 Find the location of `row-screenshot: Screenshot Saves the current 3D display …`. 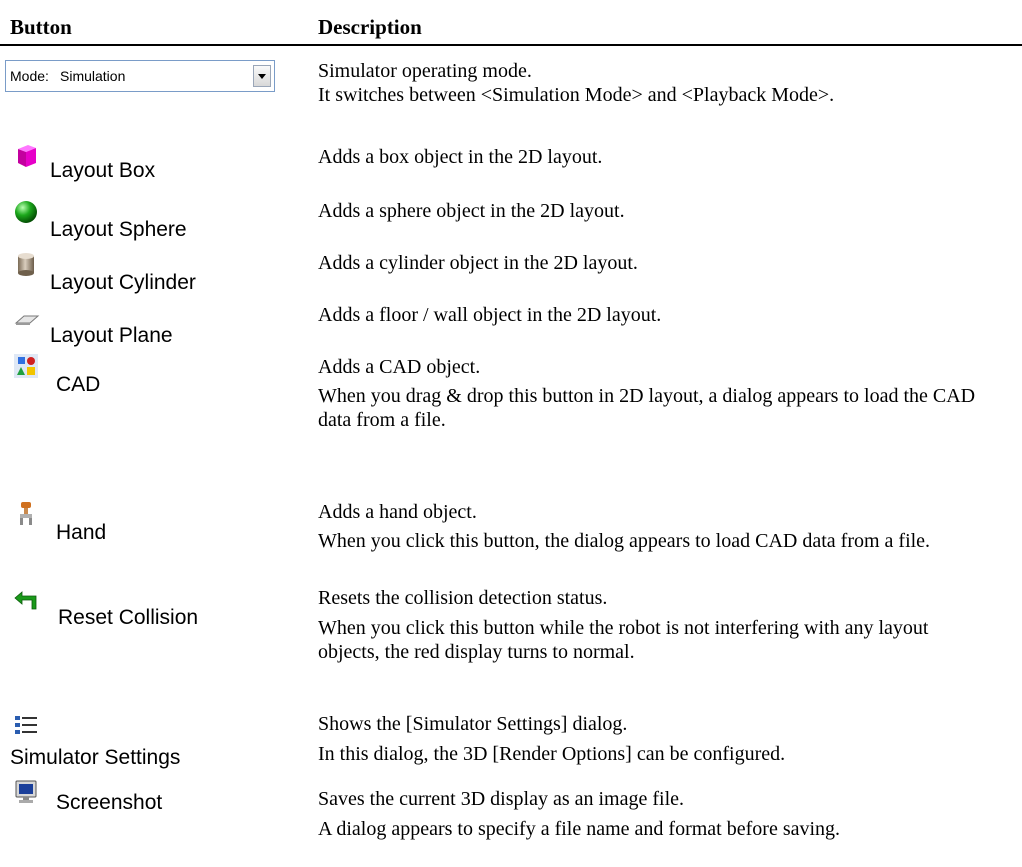

row-screenshot: Screenshot Saves the current 3D display … is located at coordinates (511, 822).